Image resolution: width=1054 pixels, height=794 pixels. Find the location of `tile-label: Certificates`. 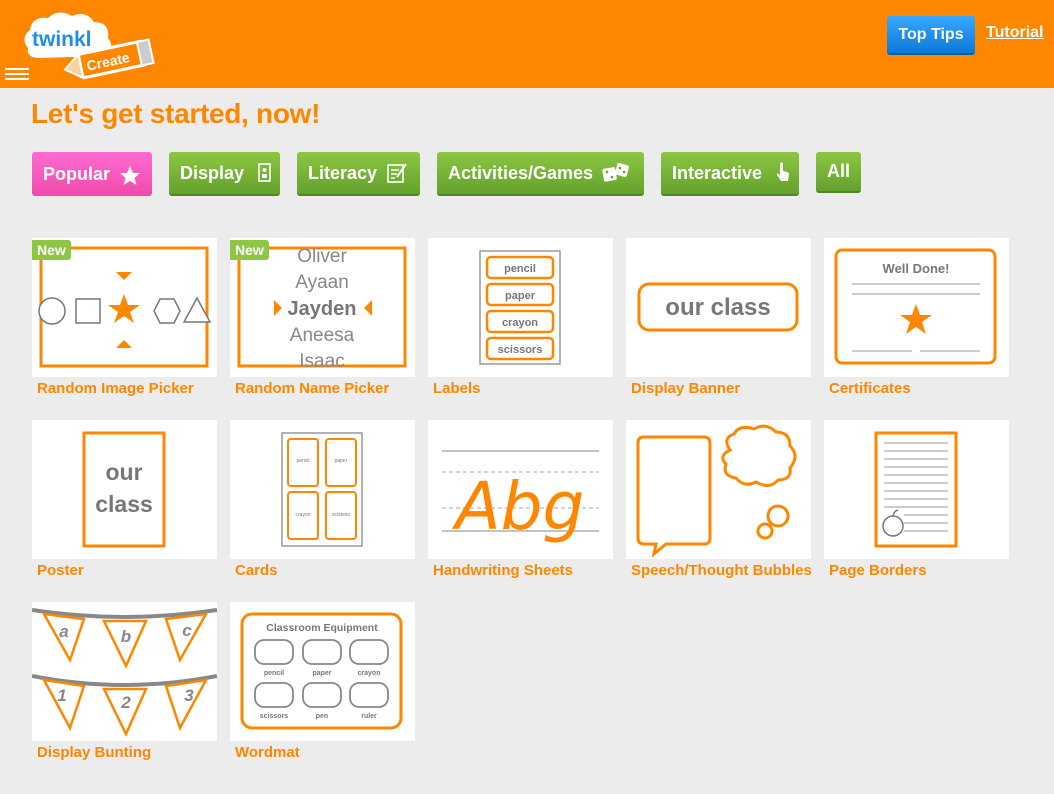

tile-label: Certificates is located at coordinates (870, 388).